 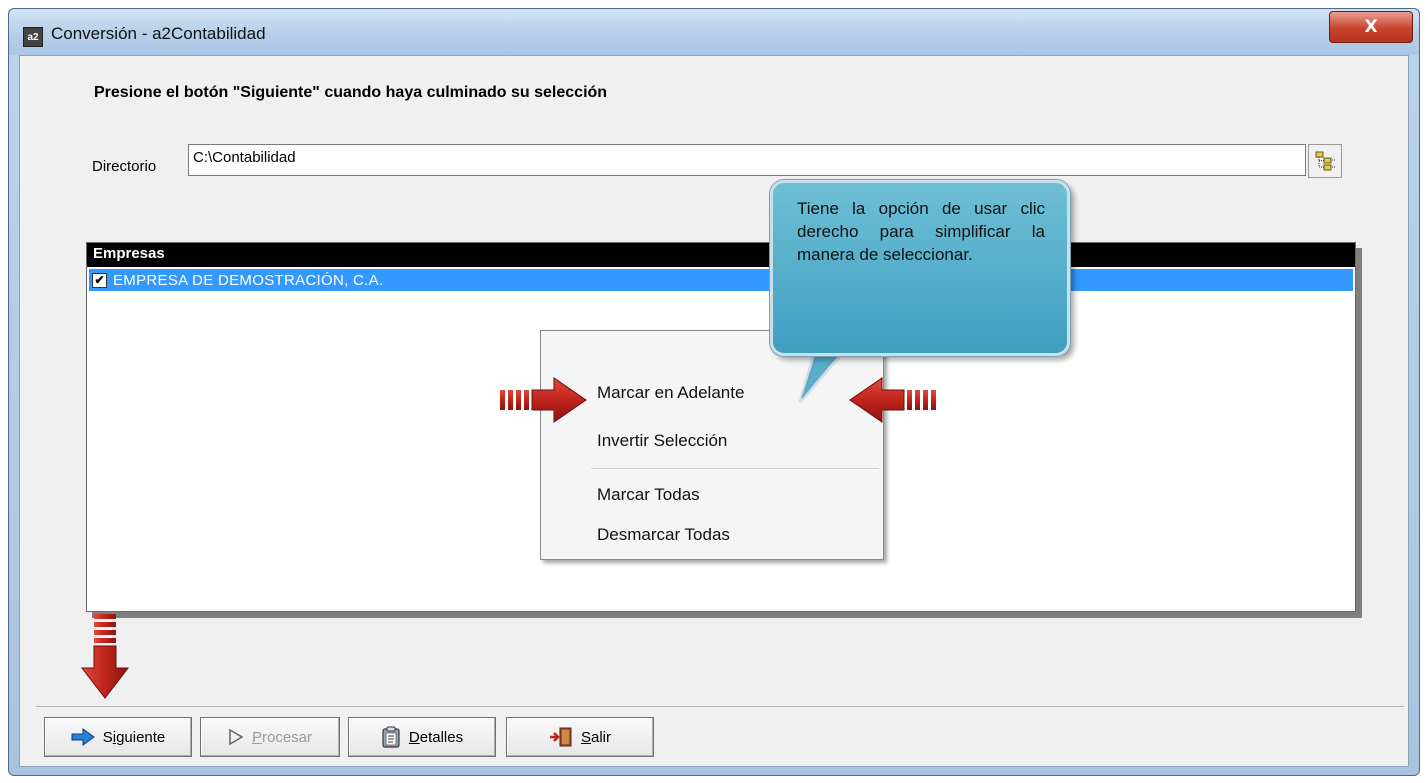 I want to click on clipboard-icon, so click(x=391, y=737).